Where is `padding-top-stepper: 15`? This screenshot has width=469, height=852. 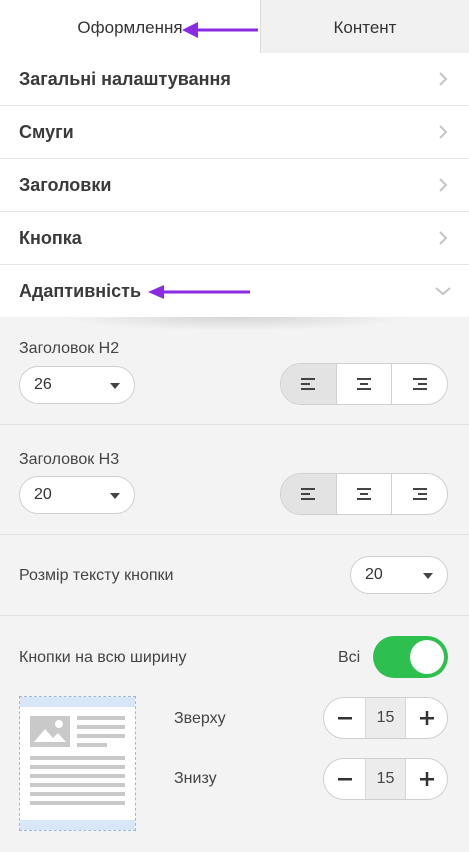
padding-top-stepper: 15 is located at coordinates (385, 718).